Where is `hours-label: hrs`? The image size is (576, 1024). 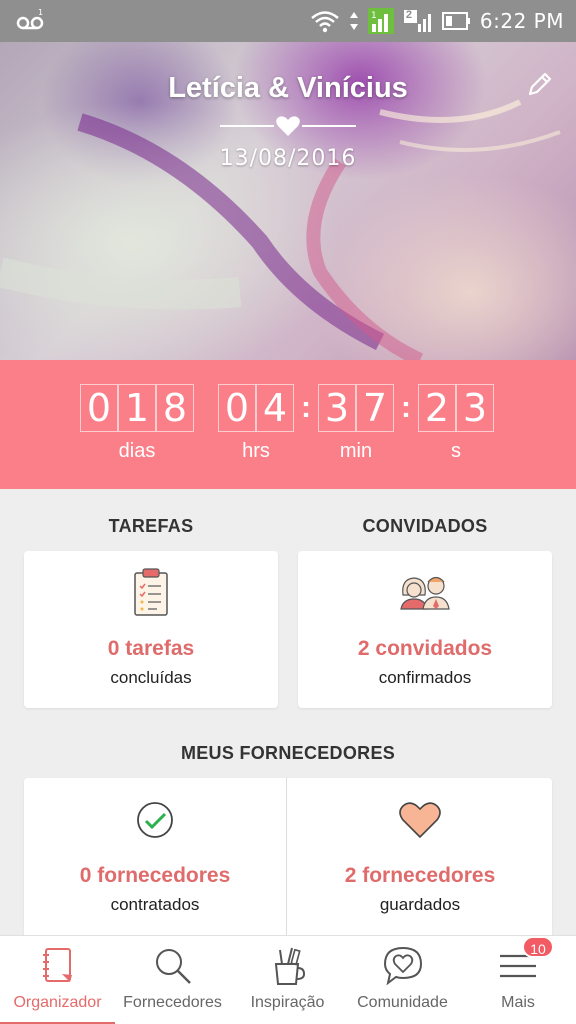
hours-label: hrs is located at coordinates (256, 451).